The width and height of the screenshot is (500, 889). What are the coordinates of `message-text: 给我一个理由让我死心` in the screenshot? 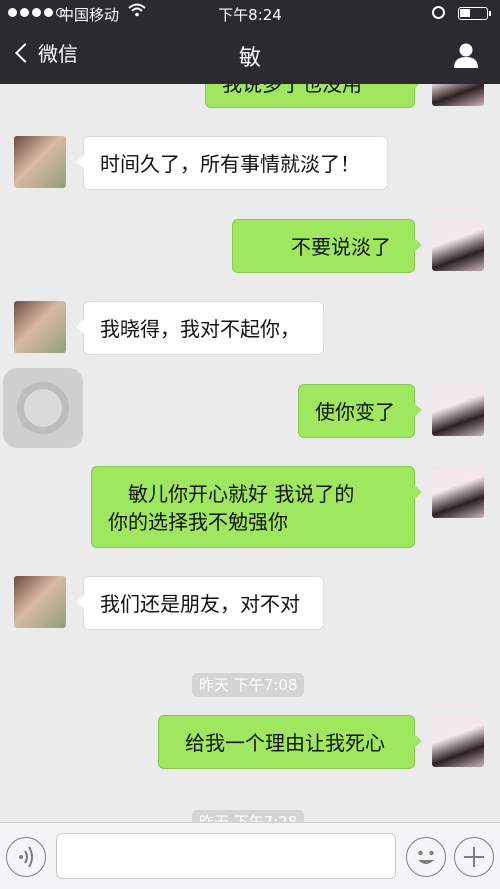 It's located at (285, 743).